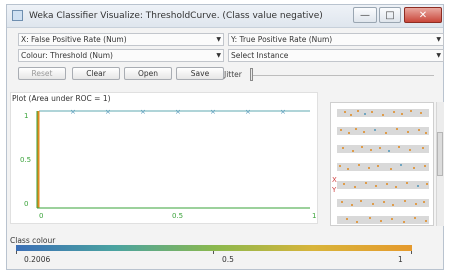  What do you see at coordinates (96, 73) in the screenshot?
I see `clear-button: Clear` at bounding box center [96, 73].